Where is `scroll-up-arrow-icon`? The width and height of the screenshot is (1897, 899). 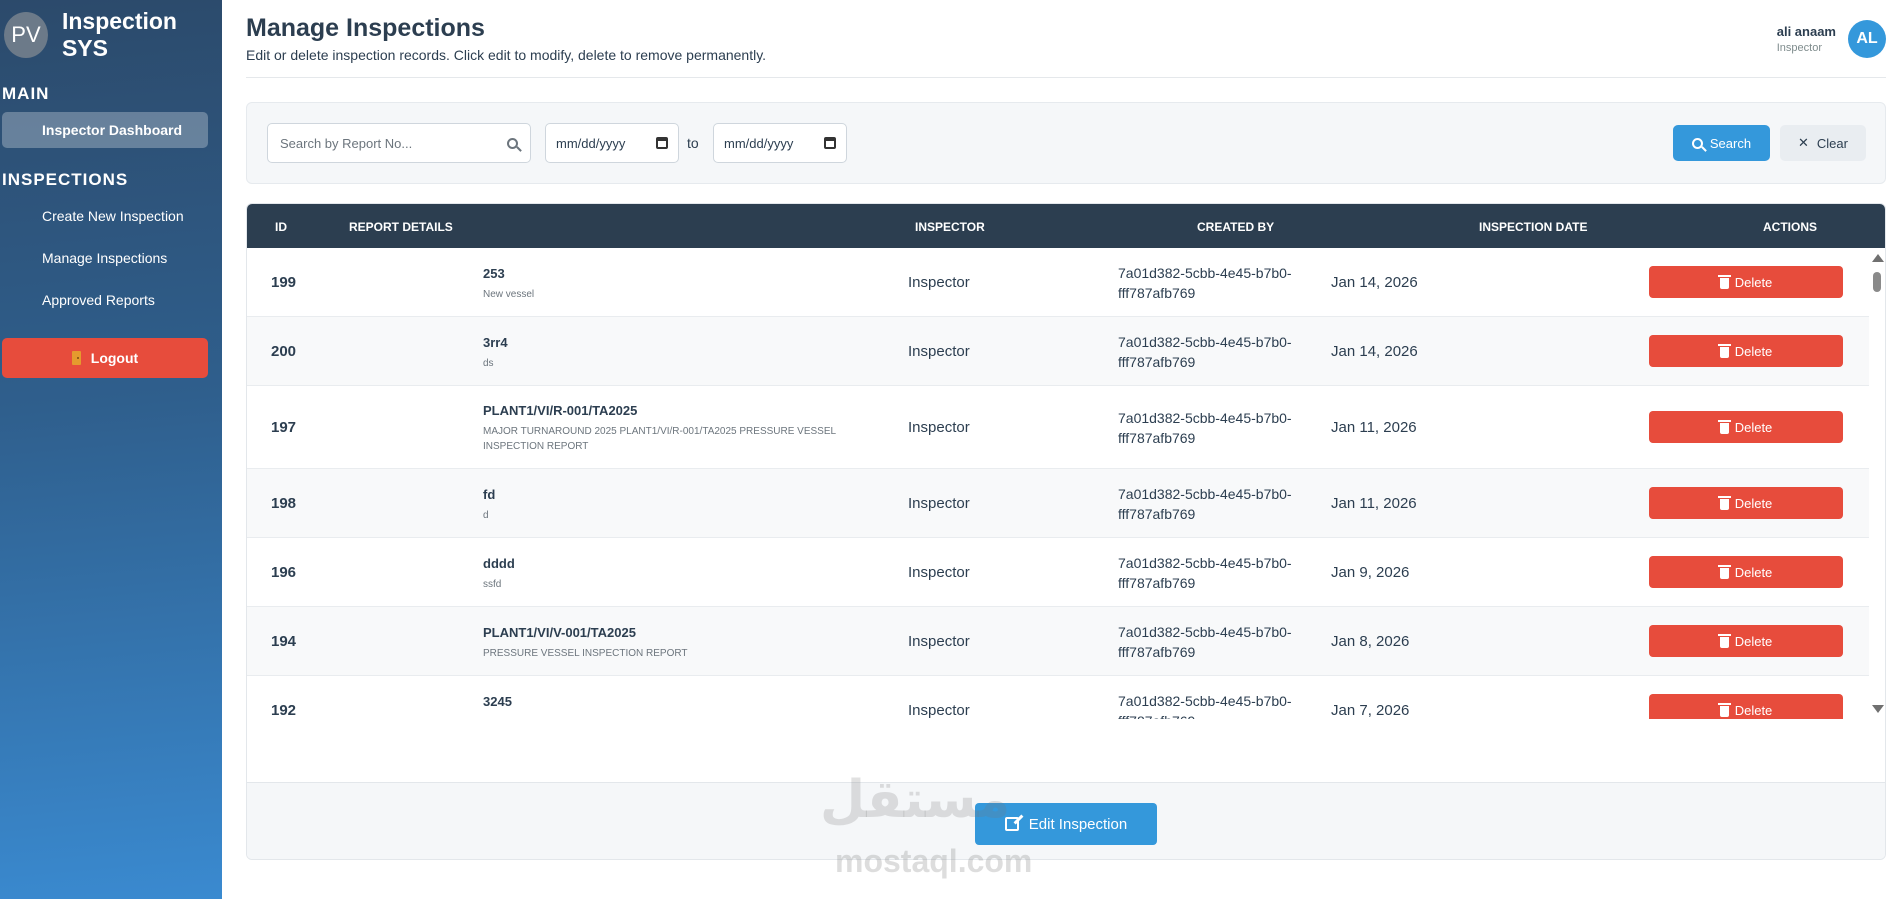 scroll-up-arrow-icon is located at coordinates (1878, 258).